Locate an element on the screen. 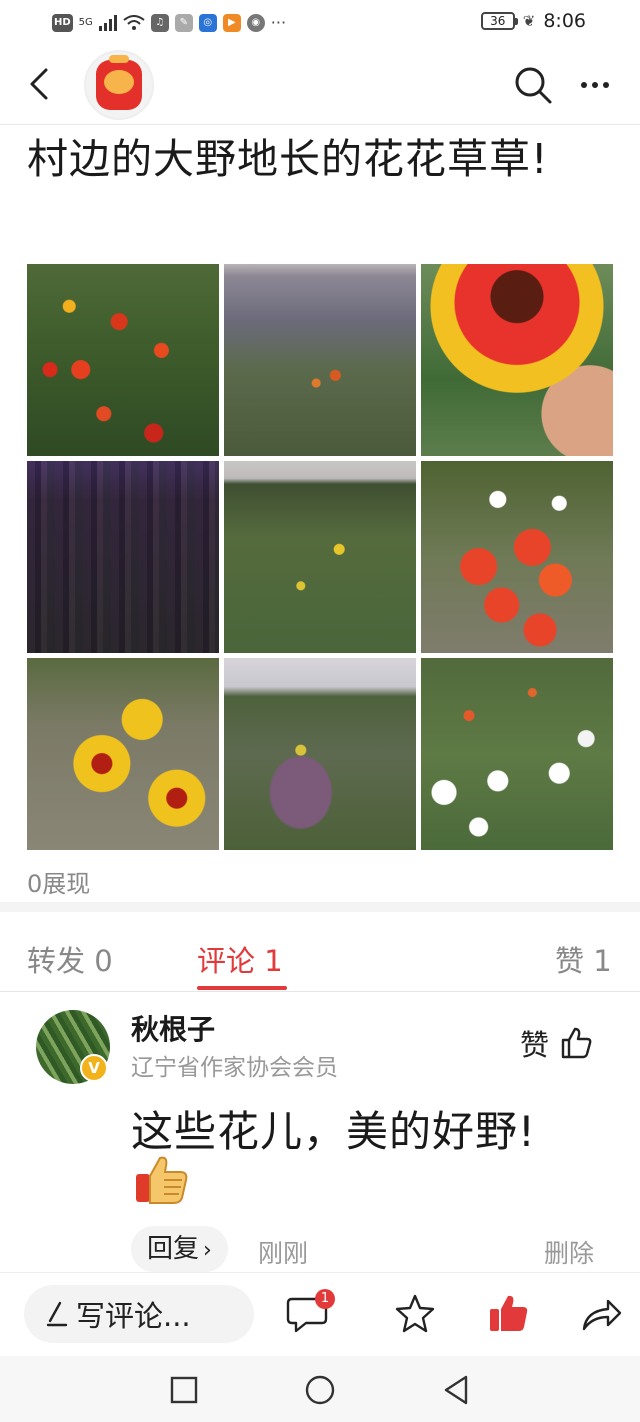  status-bar: HD 5G ♫ ✎ ◎ ▶ ◉ ··· 36 ❦ 8:06 is located at coordinates (320, 23).